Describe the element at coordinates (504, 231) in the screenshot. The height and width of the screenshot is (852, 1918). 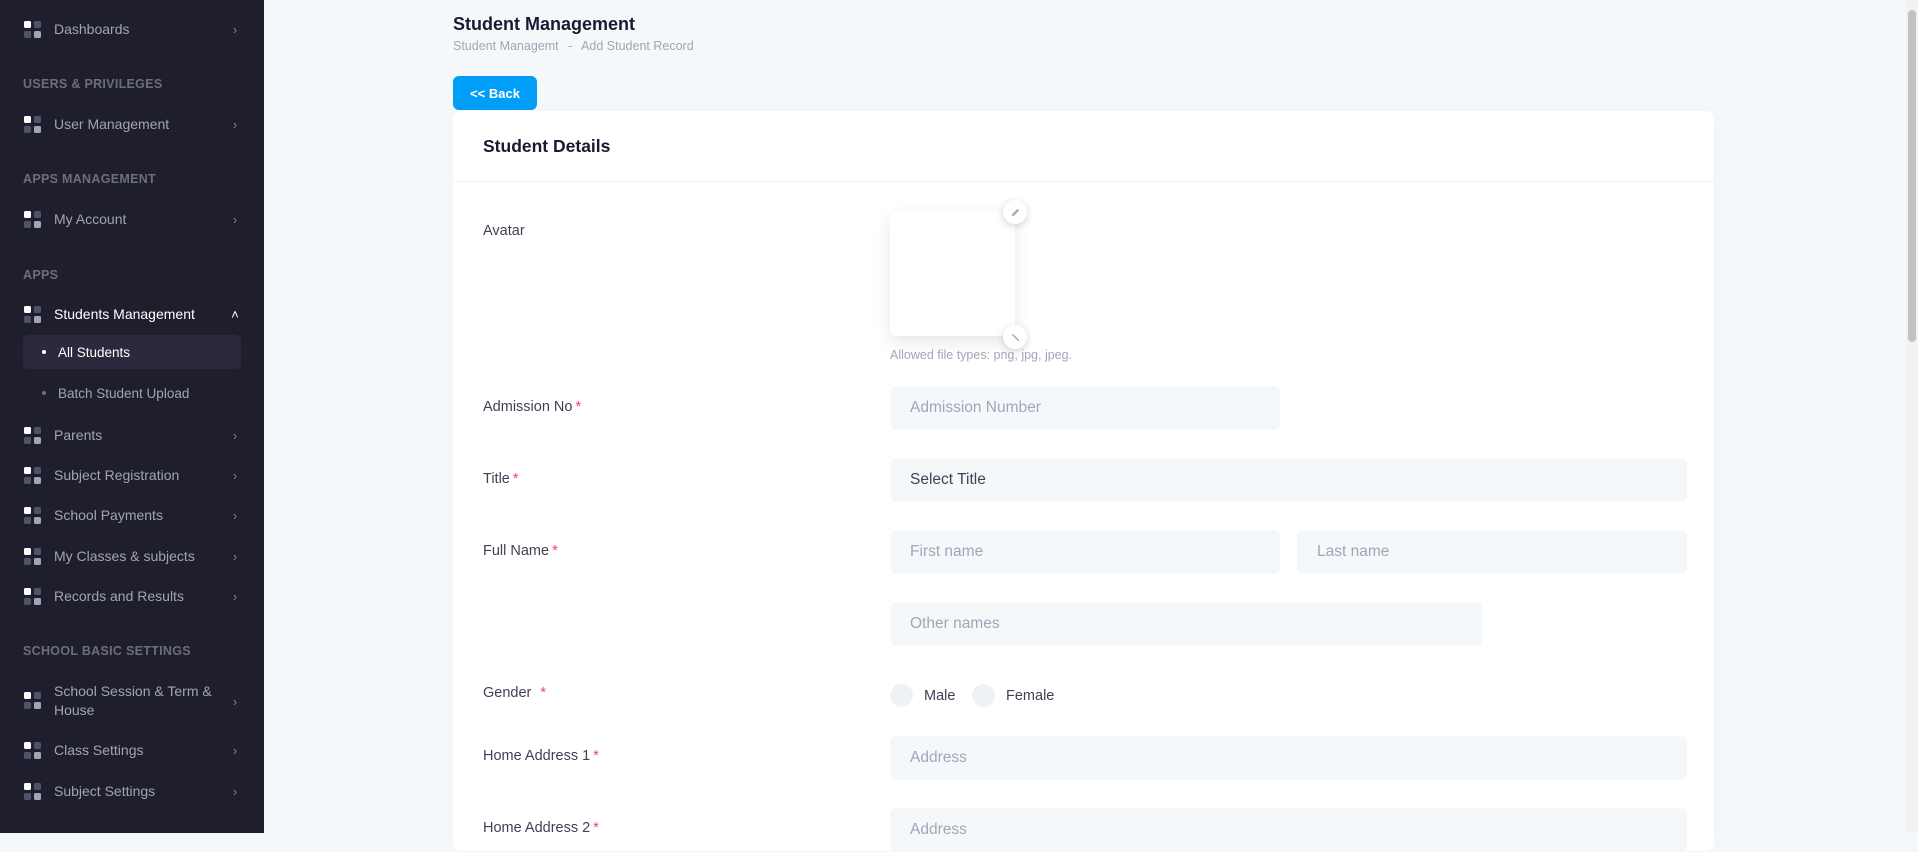
I see `avatar-label: Avatar` at that location.